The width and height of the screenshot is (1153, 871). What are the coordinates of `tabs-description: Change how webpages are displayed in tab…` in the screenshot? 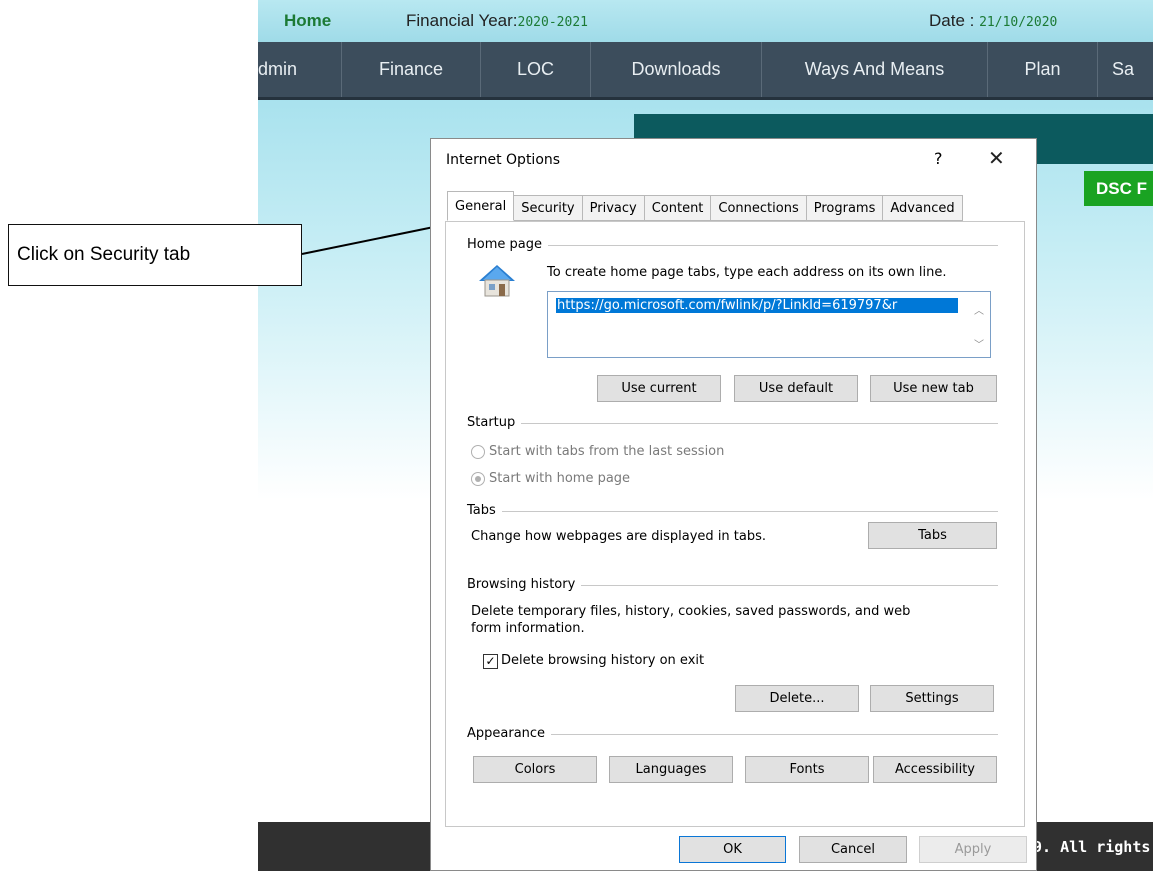 It's located at (619, 536).